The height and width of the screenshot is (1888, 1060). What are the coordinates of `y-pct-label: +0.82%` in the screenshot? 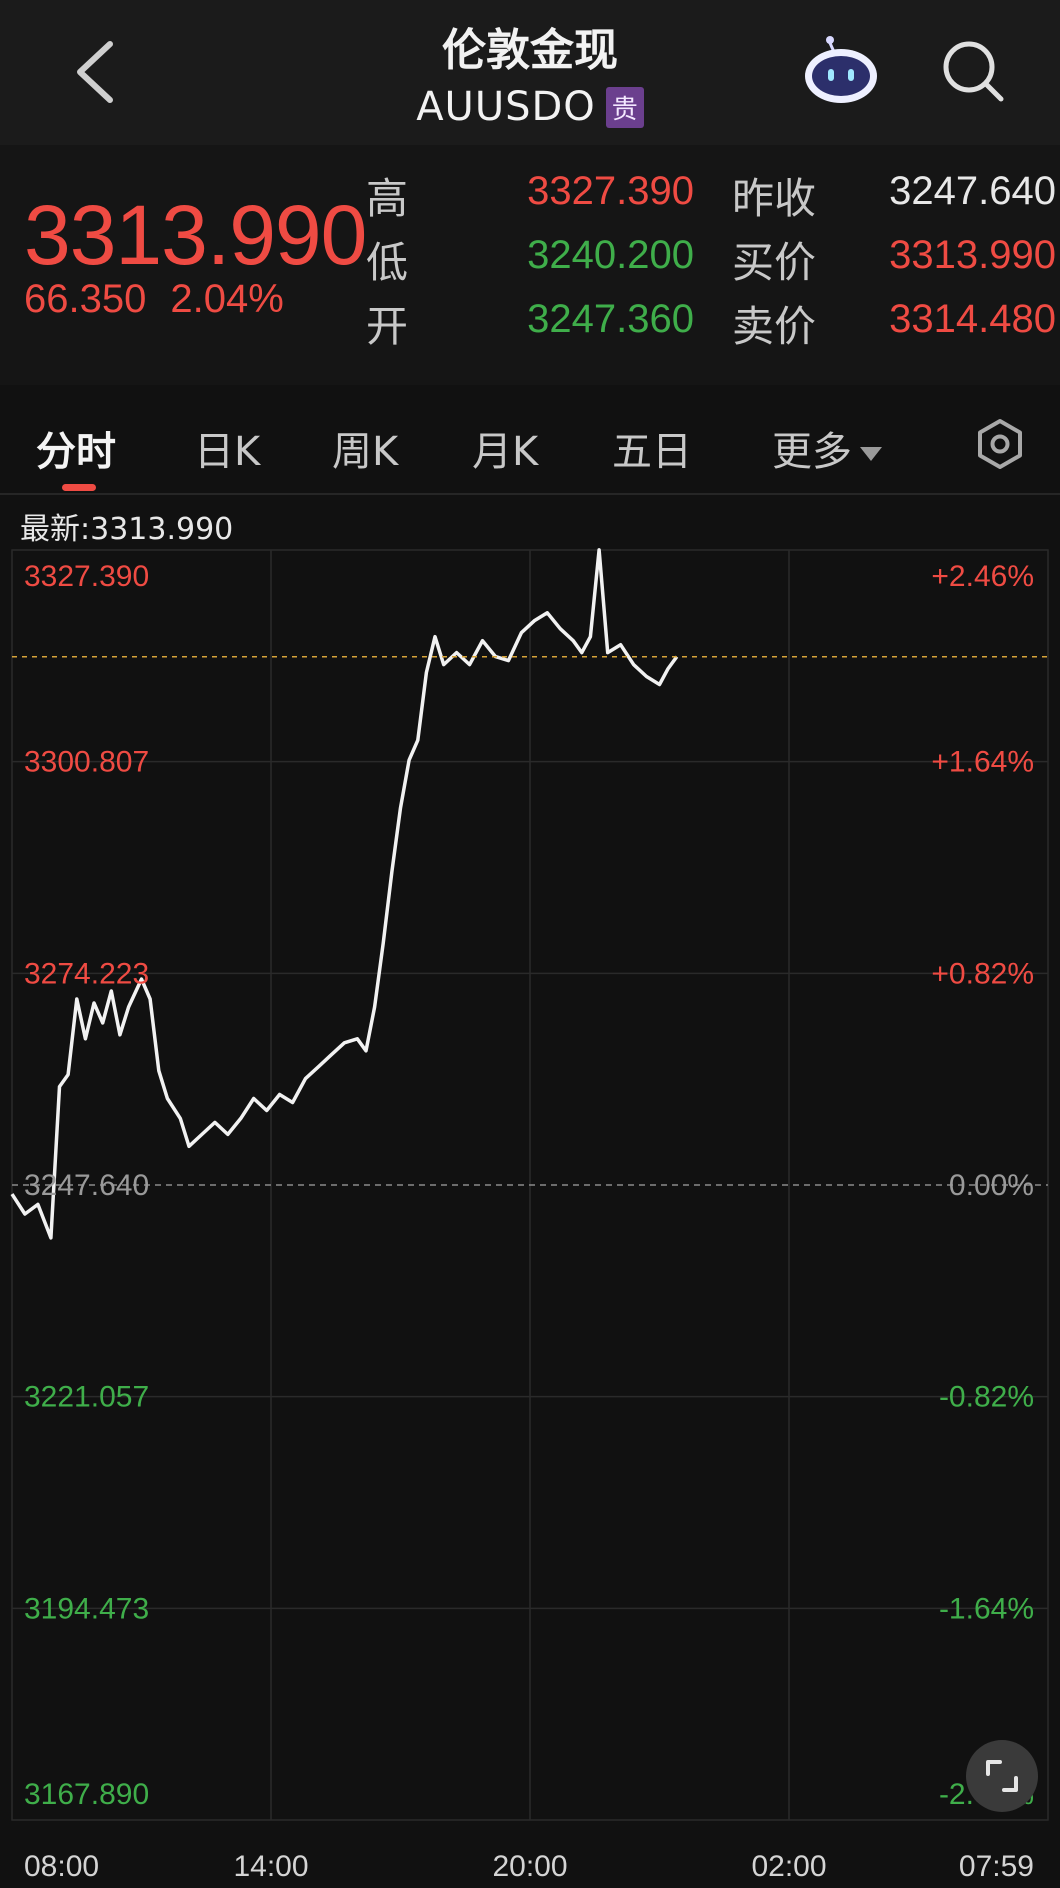 It's located at (982, 973).